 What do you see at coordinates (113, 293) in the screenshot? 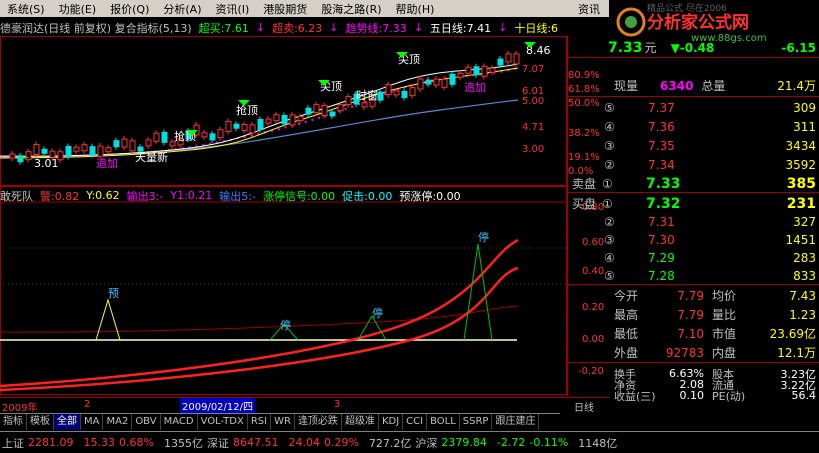
I see `pre-label: 预` at bounding box center [113, 293].